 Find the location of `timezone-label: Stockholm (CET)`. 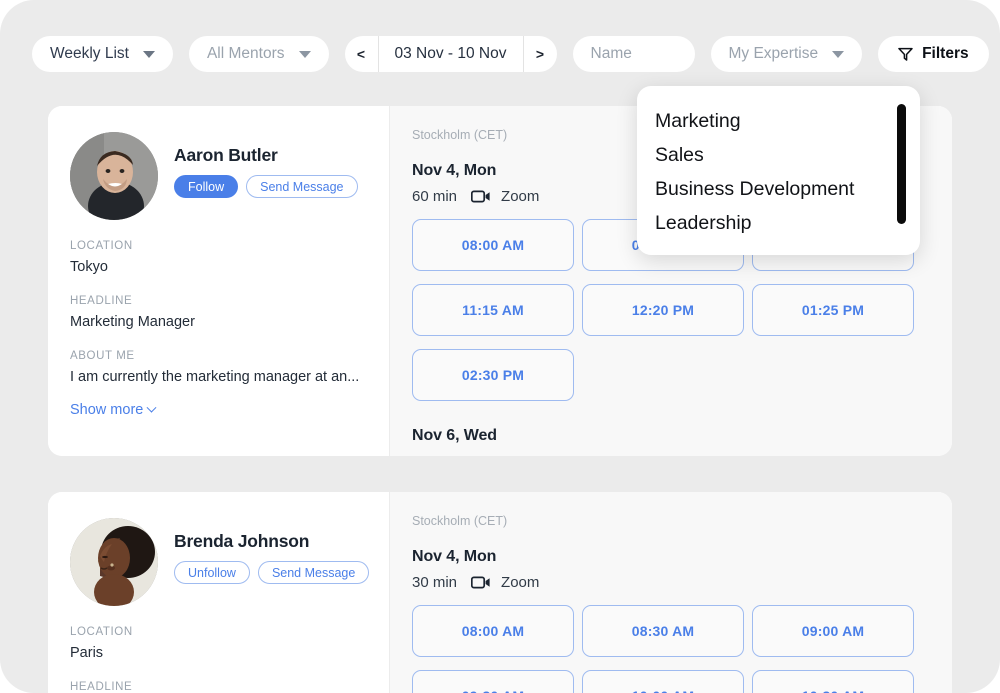

timezone-label: Stockholm (CET) is located at coordinates (460, 521).